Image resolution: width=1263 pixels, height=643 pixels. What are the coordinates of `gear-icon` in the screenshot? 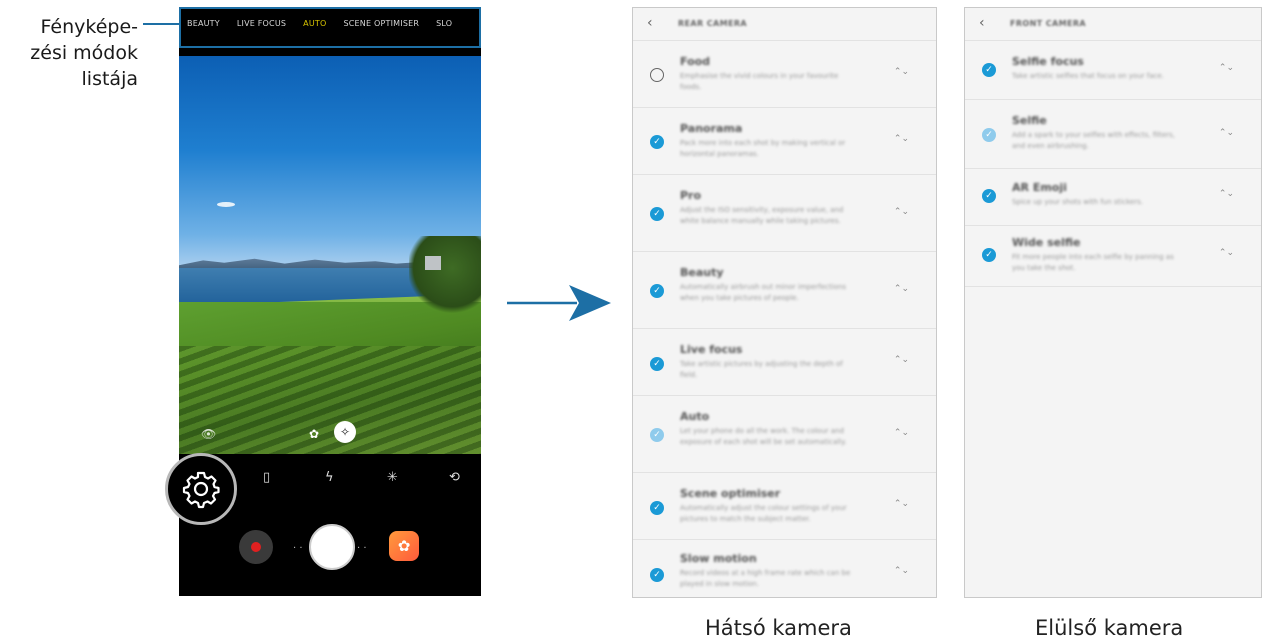 It's located at (201, 490).